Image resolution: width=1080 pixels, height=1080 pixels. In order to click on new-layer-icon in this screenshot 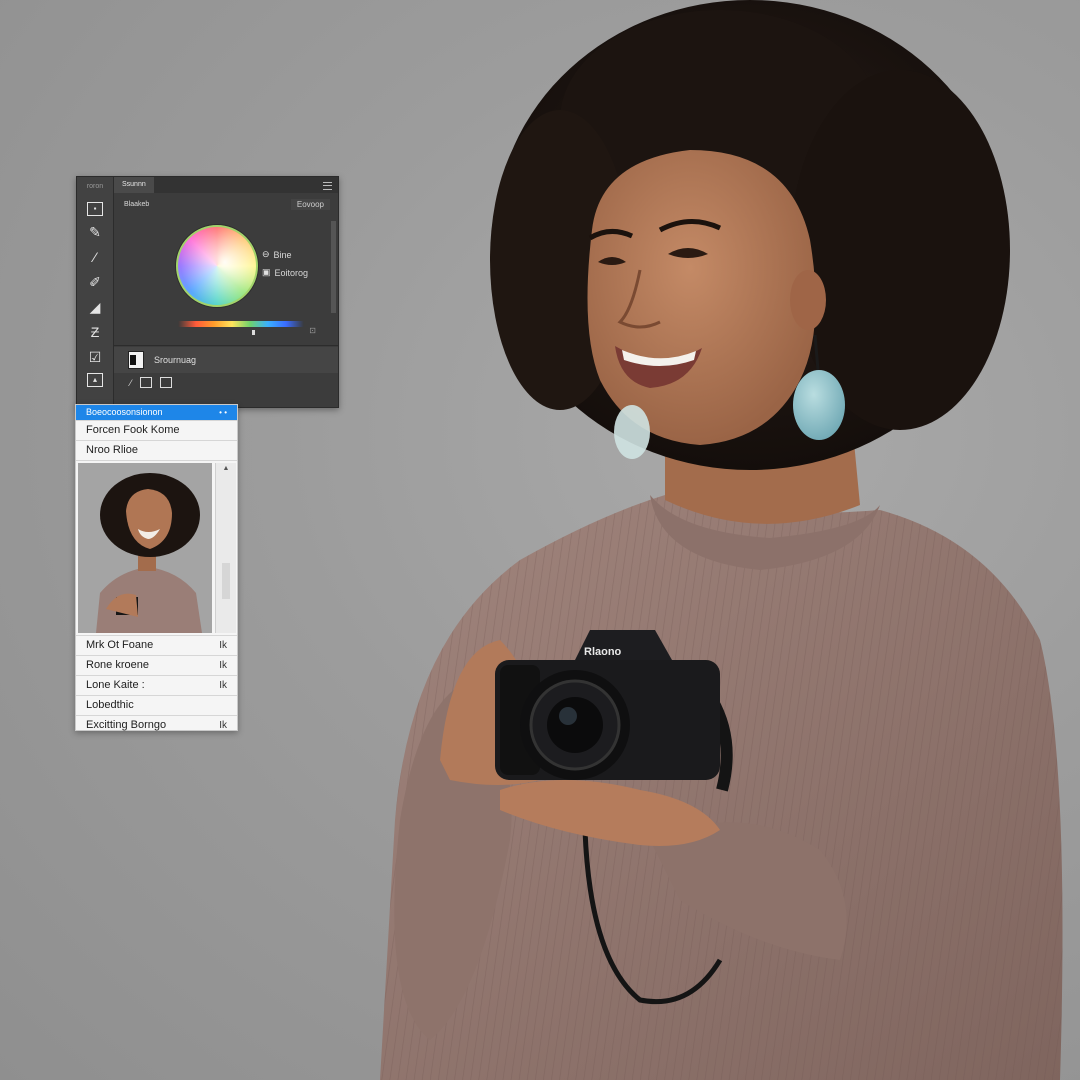, I will do `click(165, 382)`.